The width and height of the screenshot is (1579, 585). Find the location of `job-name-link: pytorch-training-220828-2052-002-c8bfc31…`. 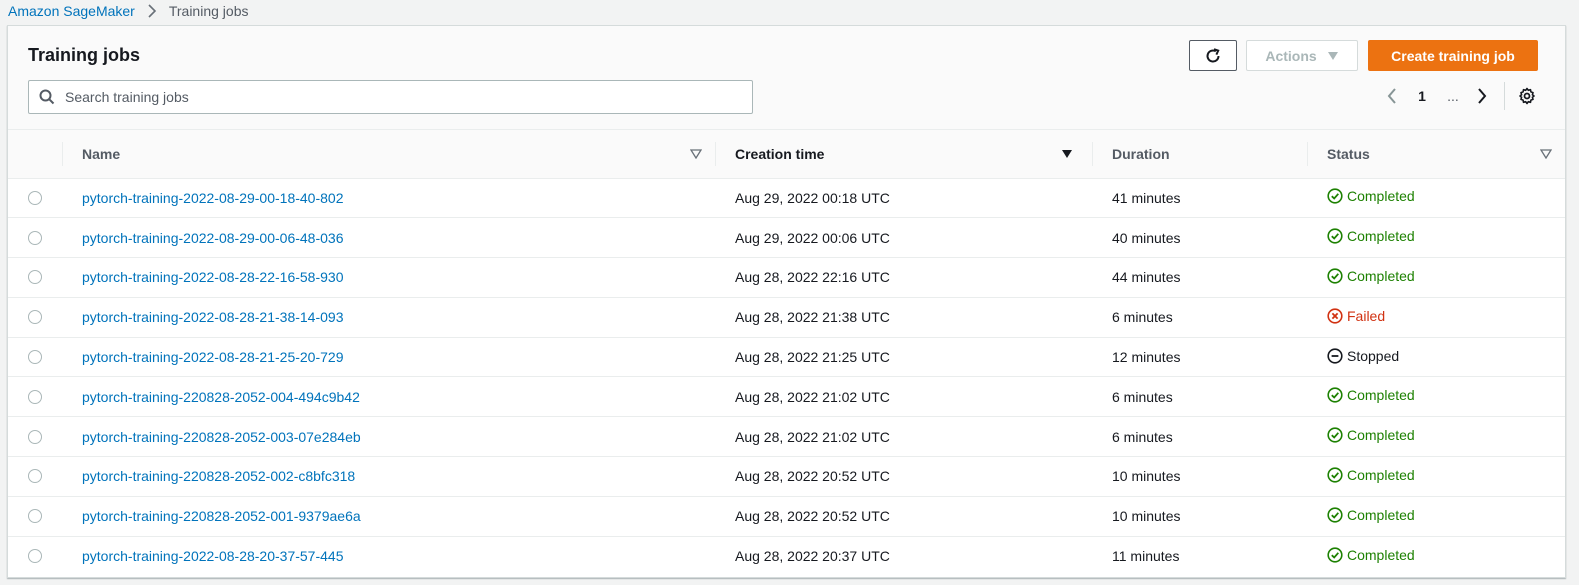

job-name-link: pytorch-training-220828-2052-002-c8bfc31… is located at coordinates (218, 476).